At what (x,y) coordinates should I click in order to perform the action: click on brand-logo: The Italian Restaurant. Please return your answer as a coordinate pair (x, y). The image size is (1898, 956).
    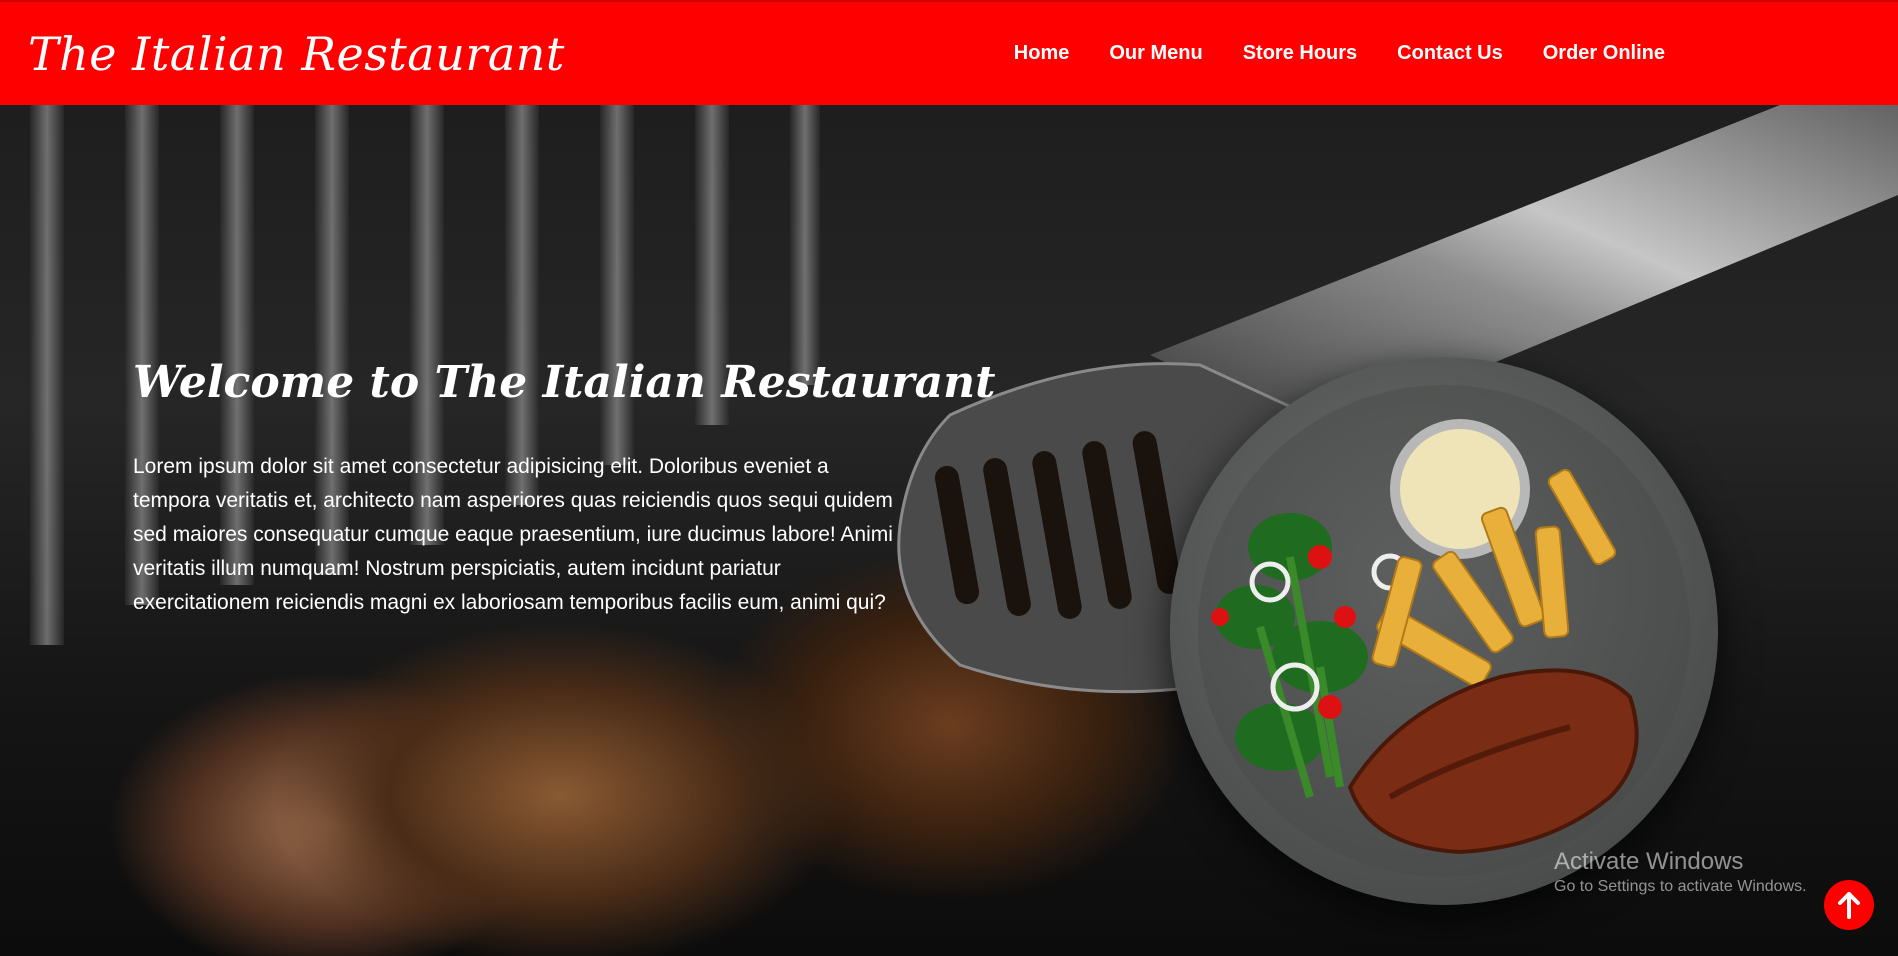
    Looking at the image, I should click on (296, 54).